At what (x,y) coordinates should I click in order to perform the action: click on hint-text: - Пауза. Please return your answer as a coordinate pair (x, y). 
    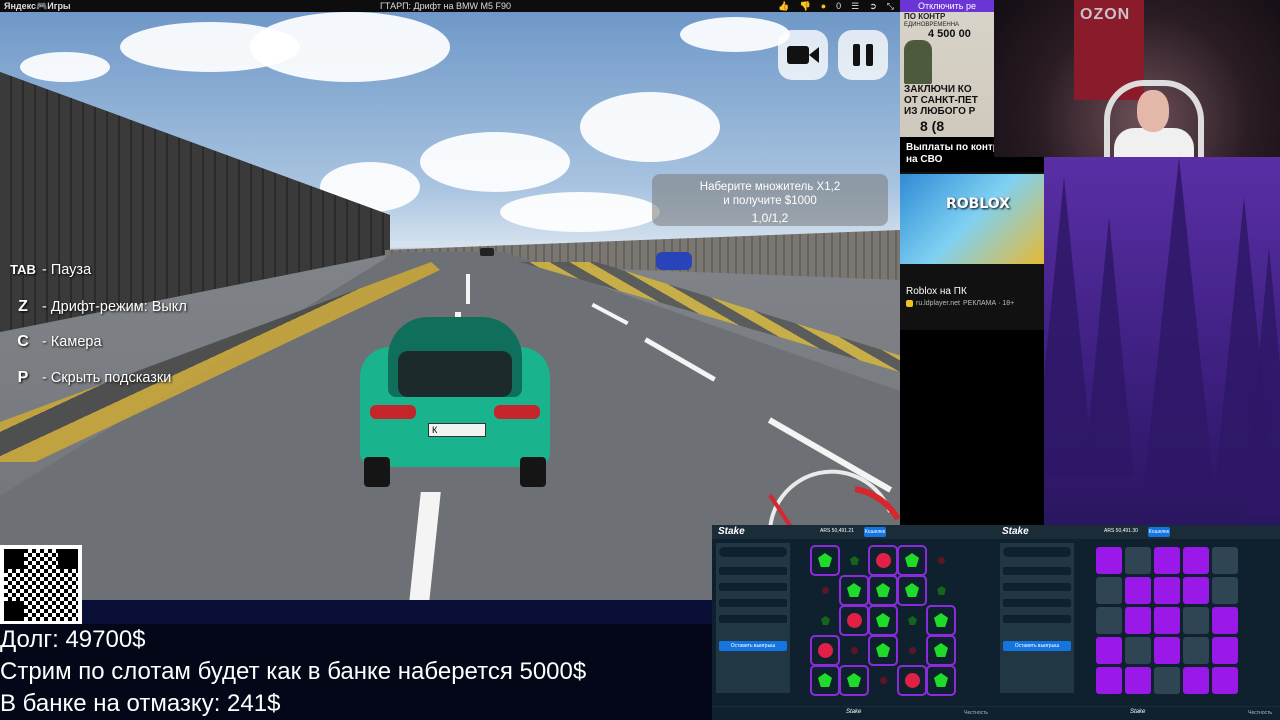
    Looking at the image, I should click on (67, 270).